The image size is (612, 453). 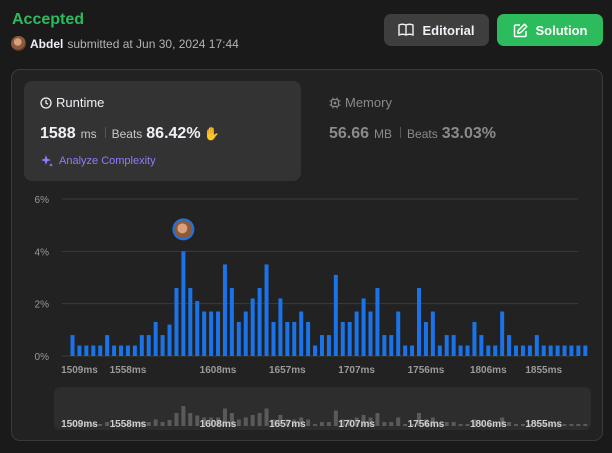 I want to click on mini-x-tick-label: 1855ms, so click(x=543, y=424).